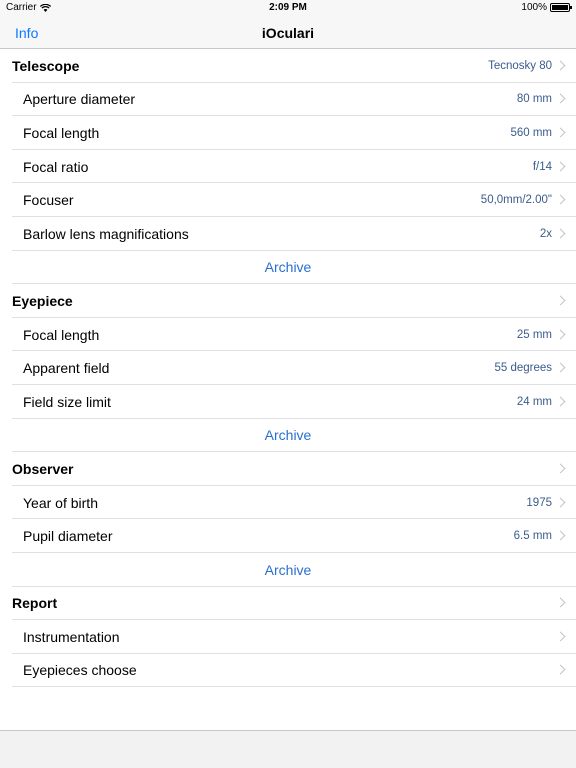  Describe the element at coordinates (79, 99) in the screenshot. I see `row-label: Aperture diameter` at that location.